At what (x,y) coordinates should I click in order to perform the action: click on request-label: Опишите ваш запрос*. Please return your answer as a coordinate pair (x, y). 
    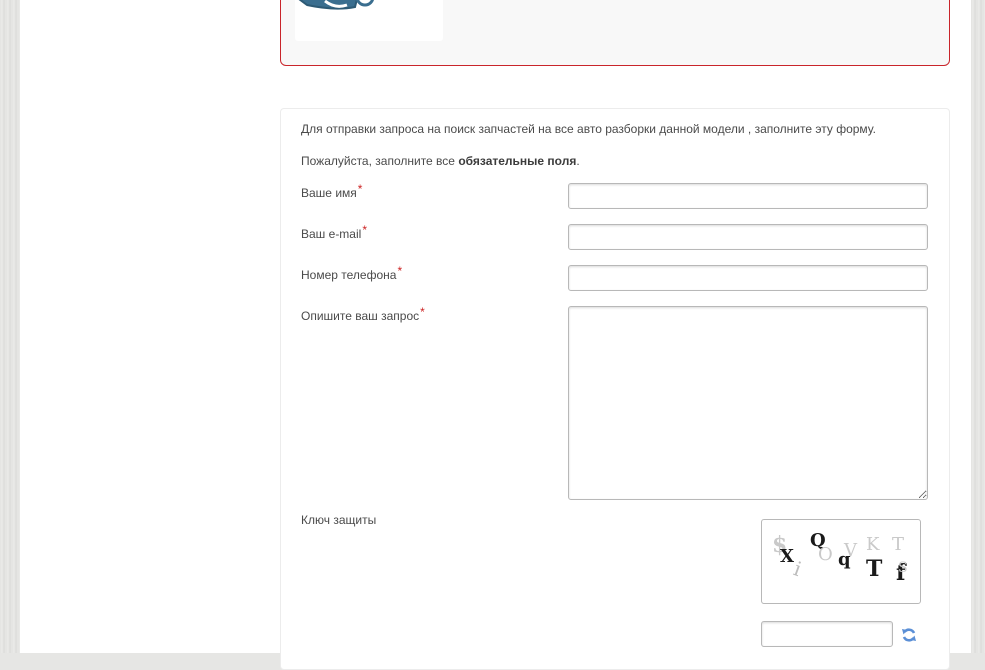
    Looking at the image, I should click on (363, 314).